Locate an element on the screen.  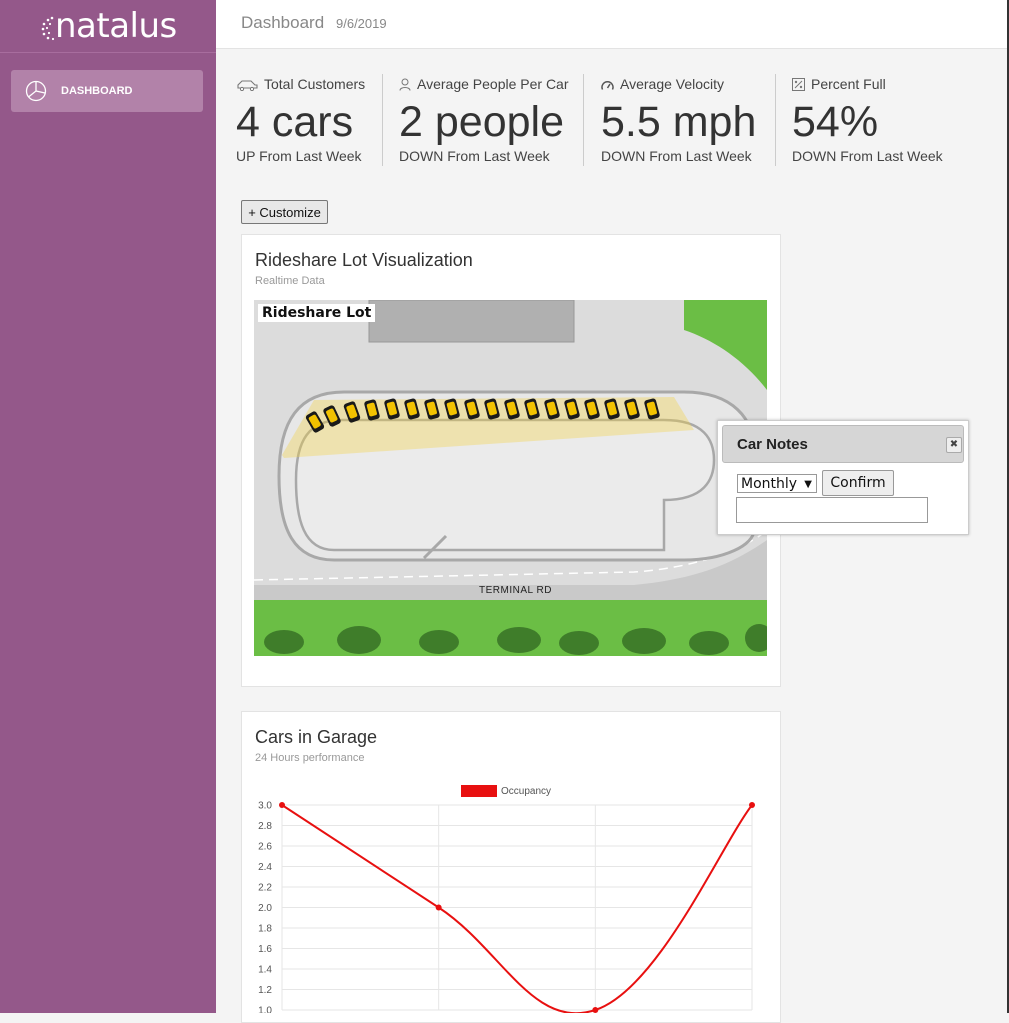
y-tick-label: 2.6 is located at coordinates (265, 847).